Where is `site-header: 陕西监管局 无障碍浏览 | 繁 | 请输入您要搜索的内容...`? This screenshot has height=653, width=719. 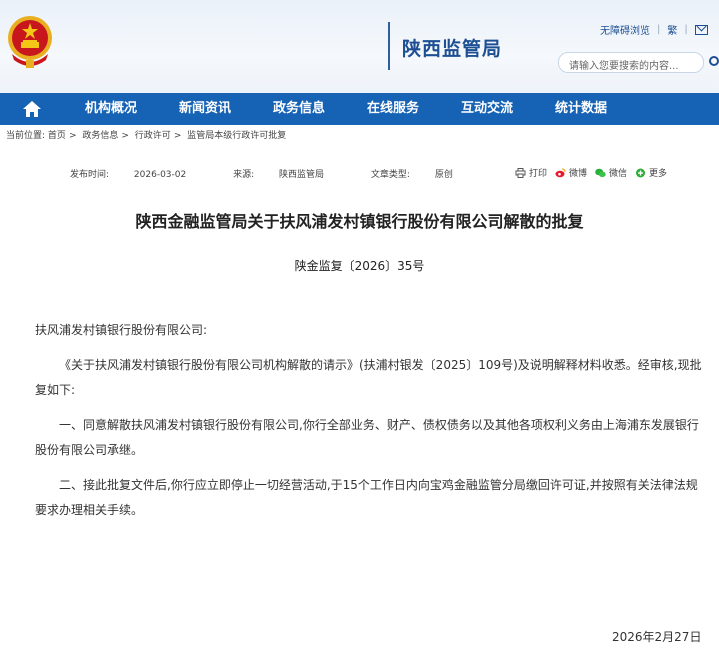
site-header: 陕西监管局 无障碍浏览 | 繁 | 请输入您要搜索的内容... is located at coordinates (359, 46).